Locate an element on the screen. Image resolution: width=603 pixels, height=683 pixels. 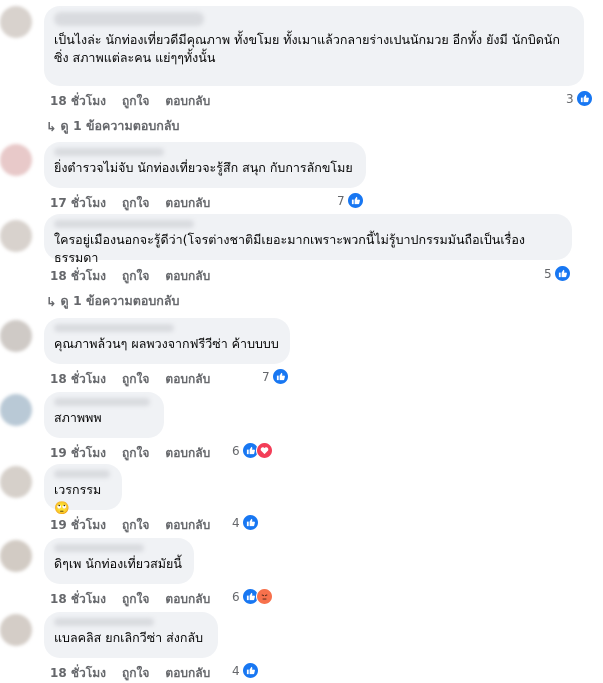
comment-text: คุณภาพล้วนๆ ผลพวงจากฟรีวีซ่า ค้าบบบบ is located at coordinates (166, 343).